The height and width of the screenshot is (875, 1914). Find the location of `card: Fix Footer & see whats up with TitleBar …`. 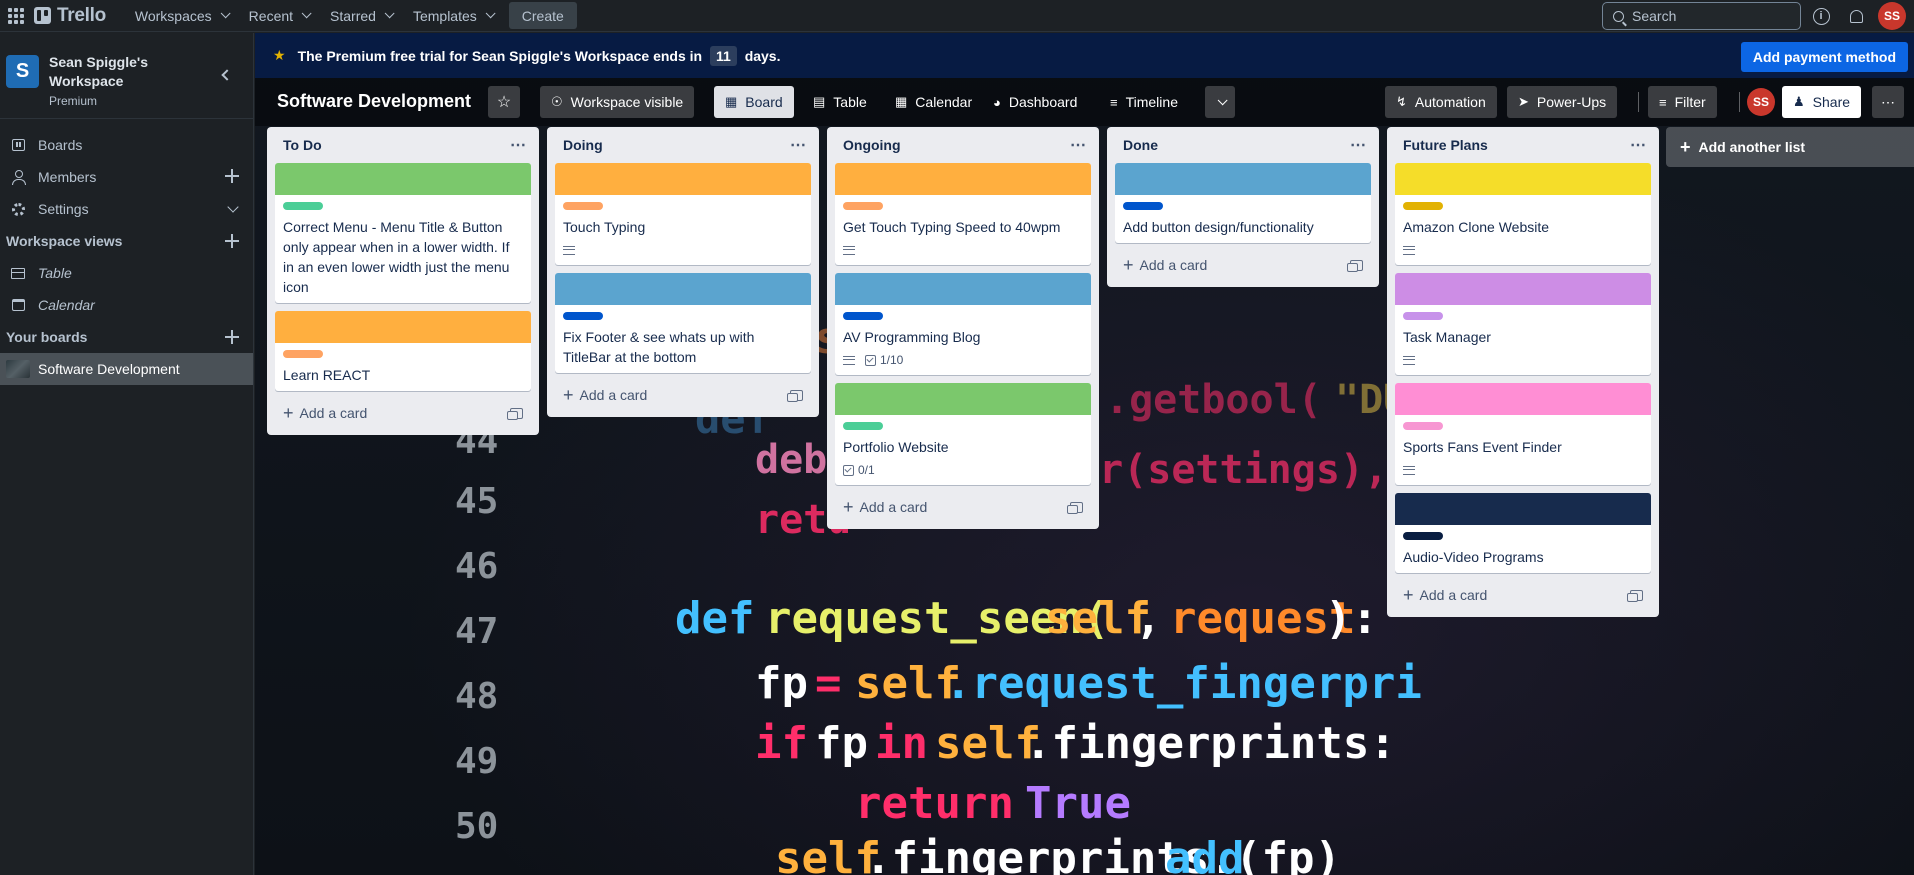

card: Fix Footer & see whats up with TitleBar … is located at coordinates (683, 323).